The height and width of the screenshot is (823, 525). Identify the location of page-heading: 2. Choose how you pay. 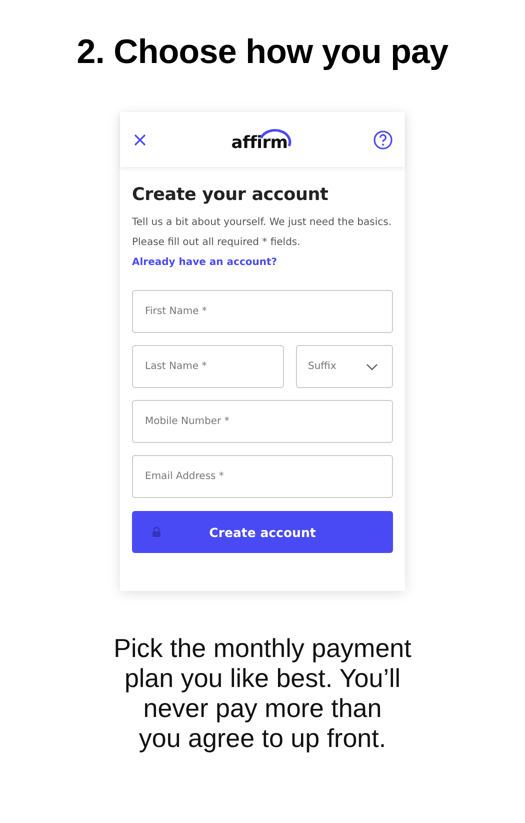
(262, 52).